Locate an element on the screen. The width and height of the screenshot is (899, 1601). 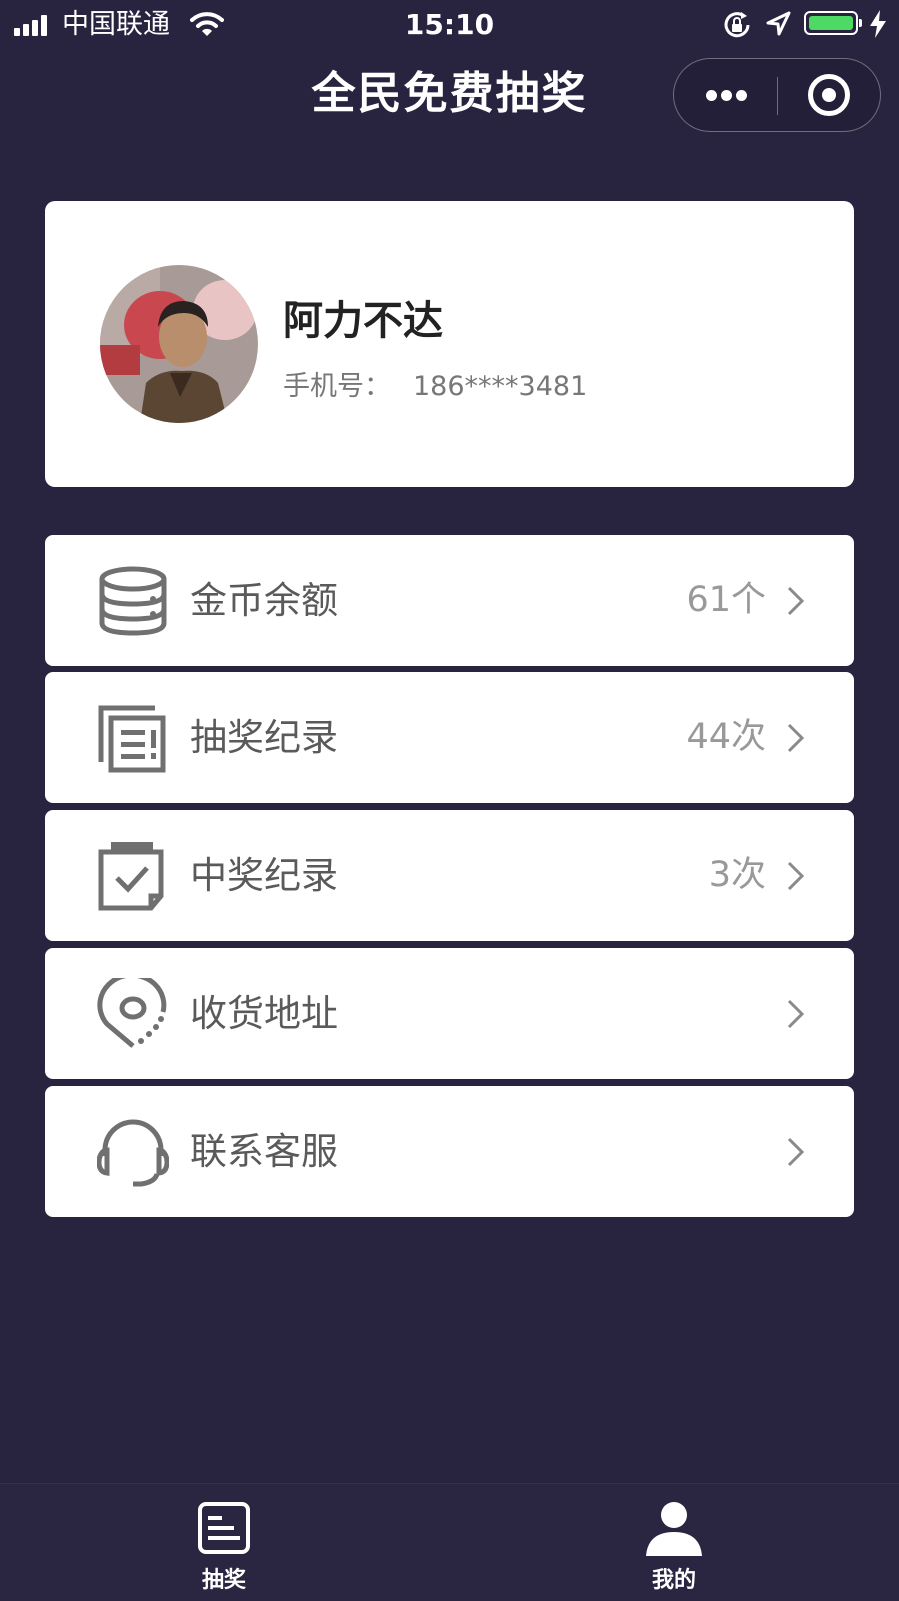
rotation-lock-icon is located at coordinates (737, 25).